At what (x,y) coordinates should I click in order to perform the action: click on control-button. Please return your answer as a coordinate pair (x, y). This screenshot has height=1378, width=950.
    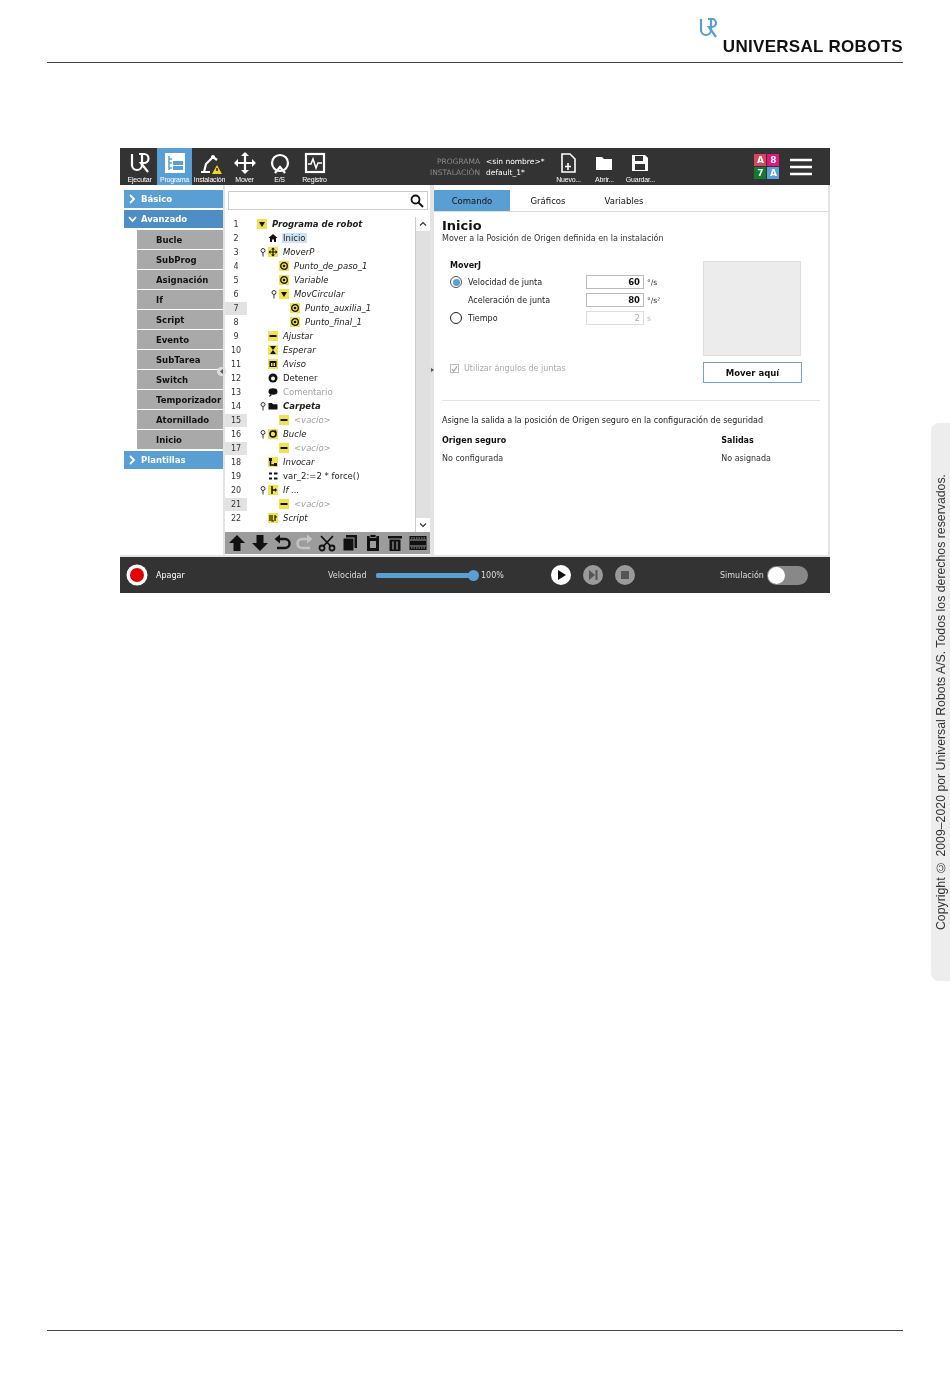
    Looking at the image, I should click on (561, 575).